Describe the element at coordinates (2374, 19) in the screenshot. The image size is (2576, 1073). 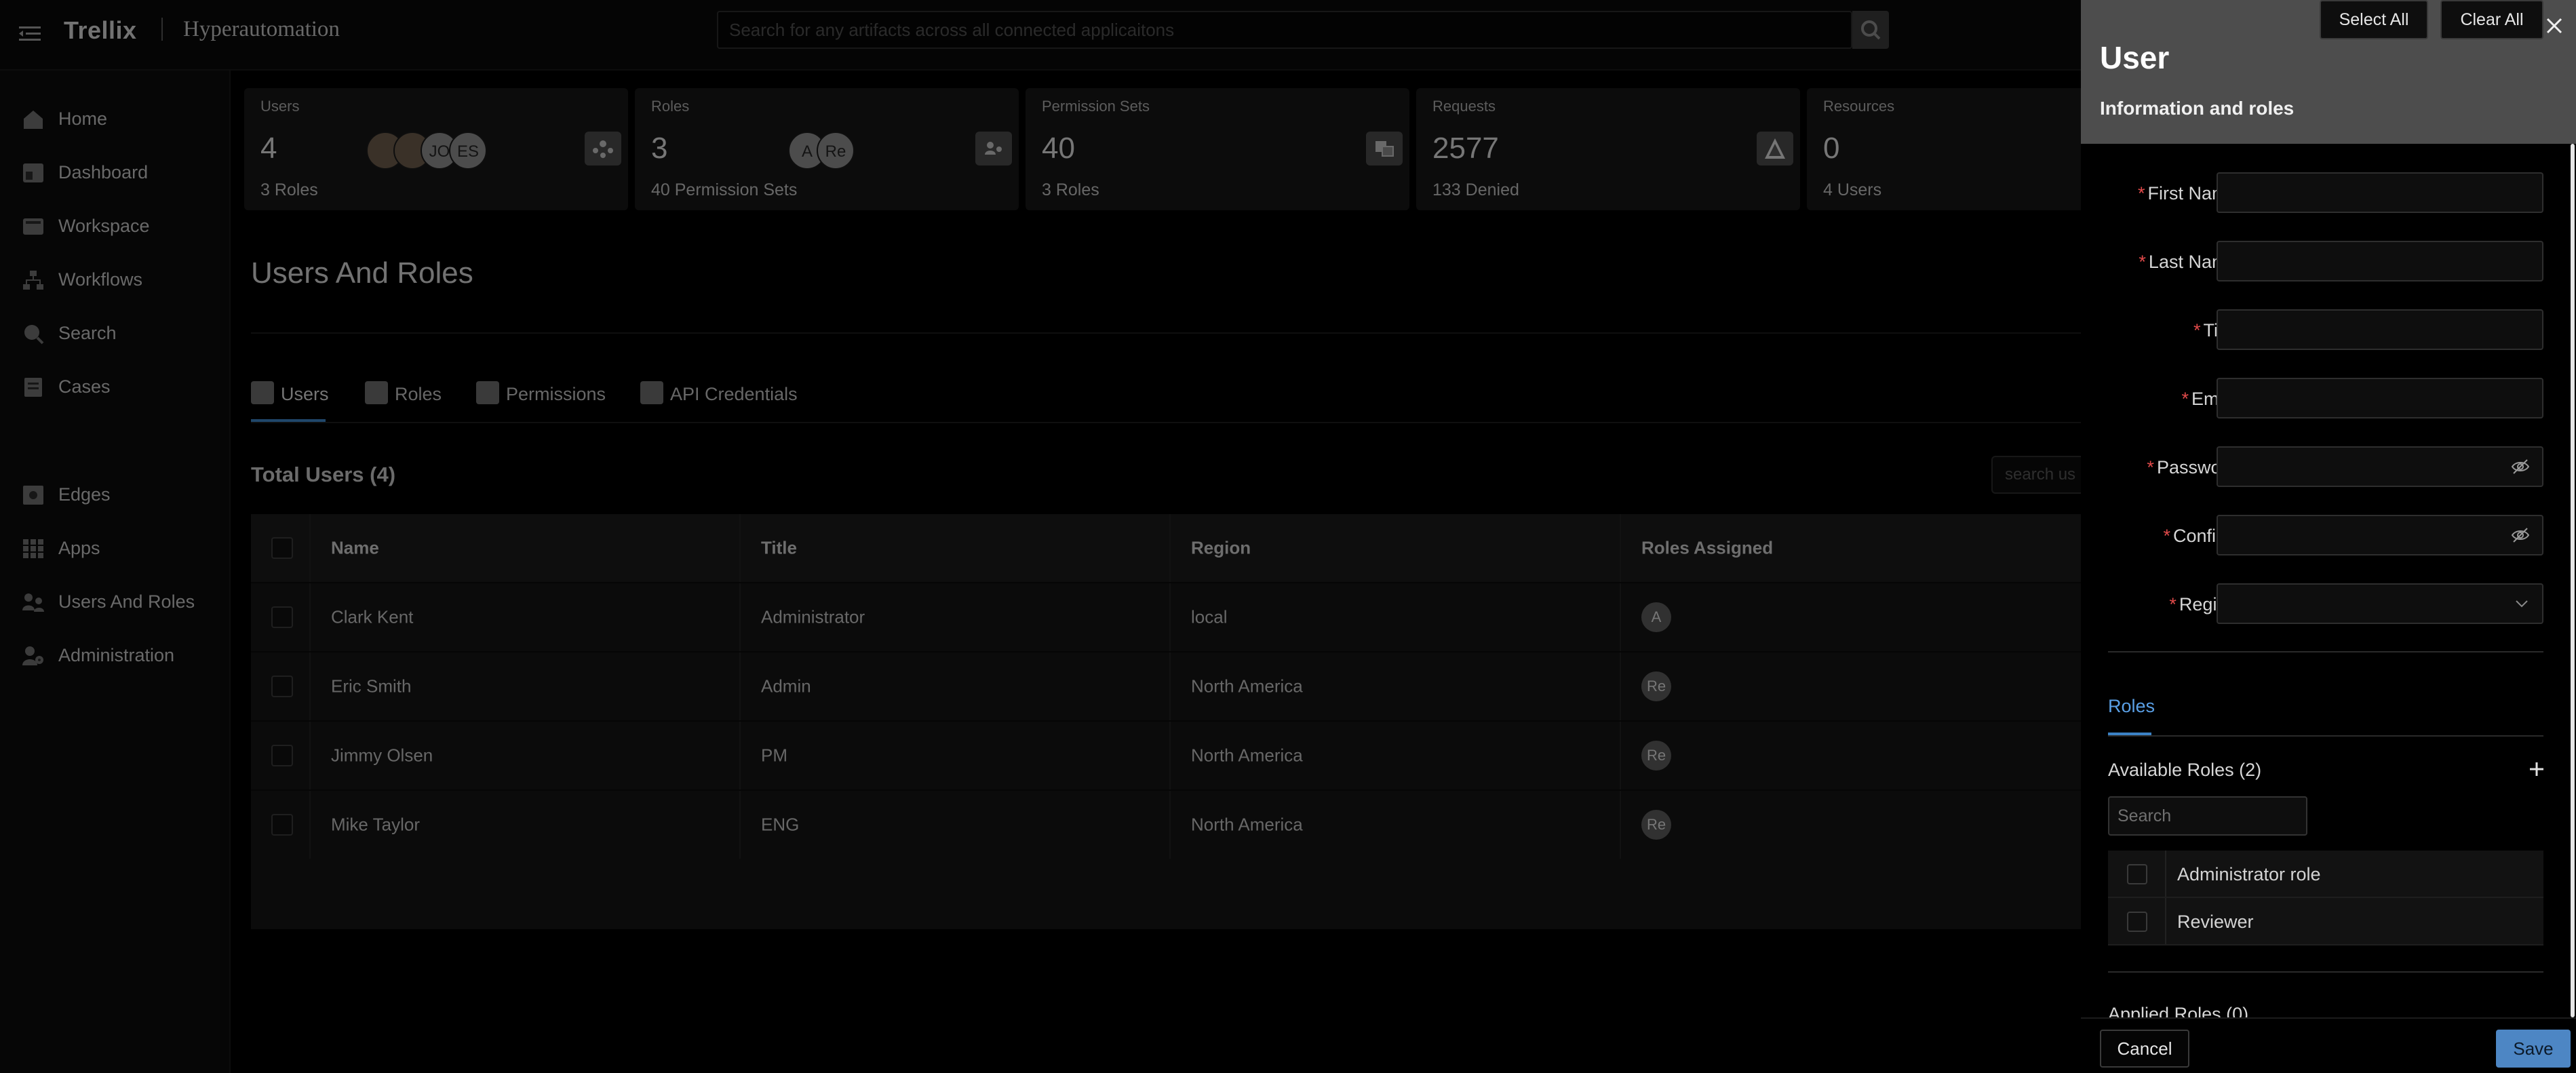
I see `select-all-button: Select All` at that location.